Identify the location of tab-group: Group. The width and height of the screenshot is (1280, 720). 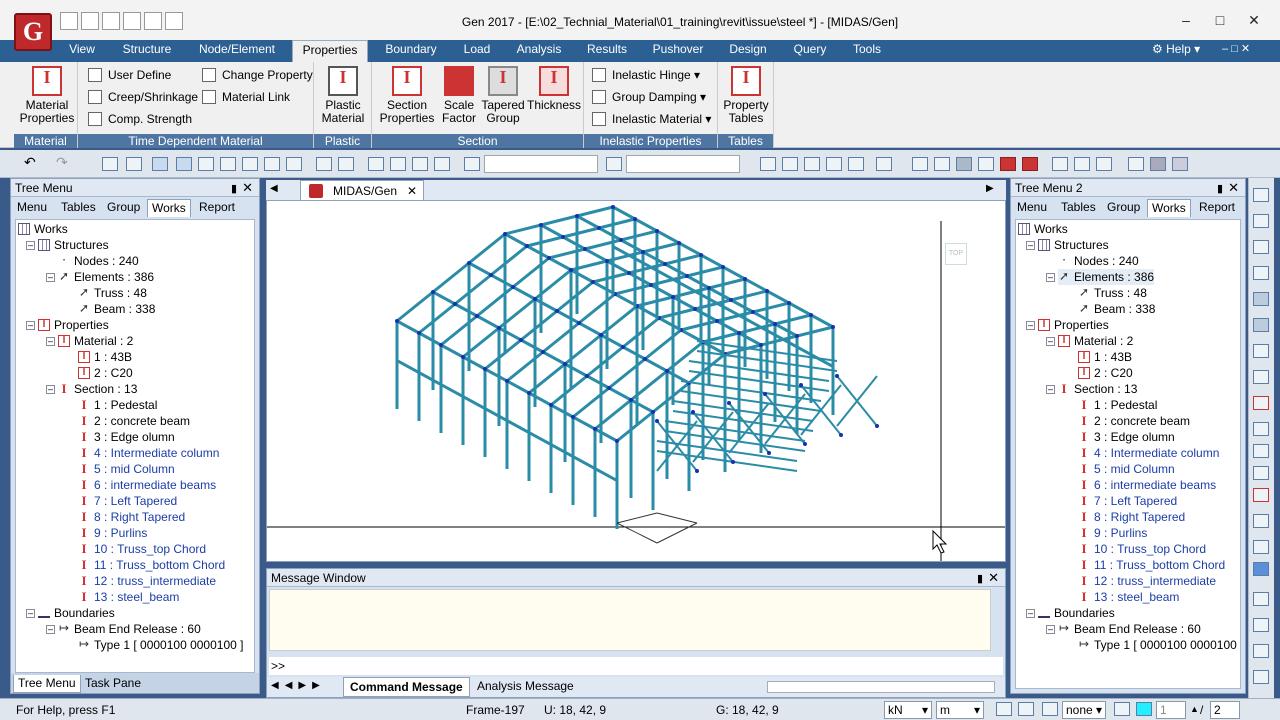
(123, 208).